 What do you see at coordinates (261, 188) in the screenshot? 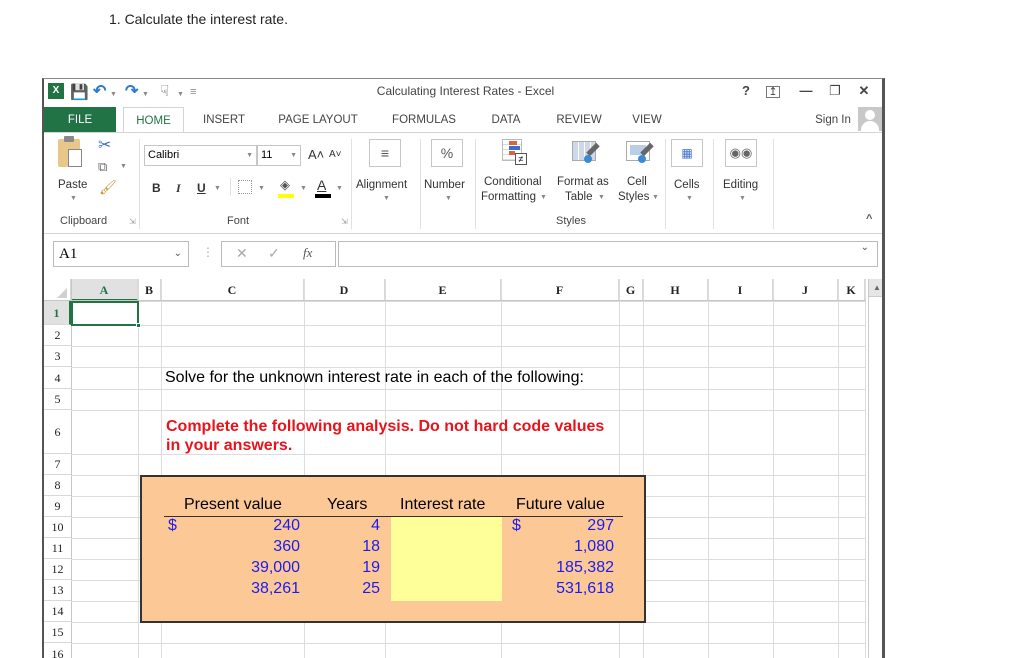
I see `borders-dropdown-icon: ▼` at bounding box center [261, 188].